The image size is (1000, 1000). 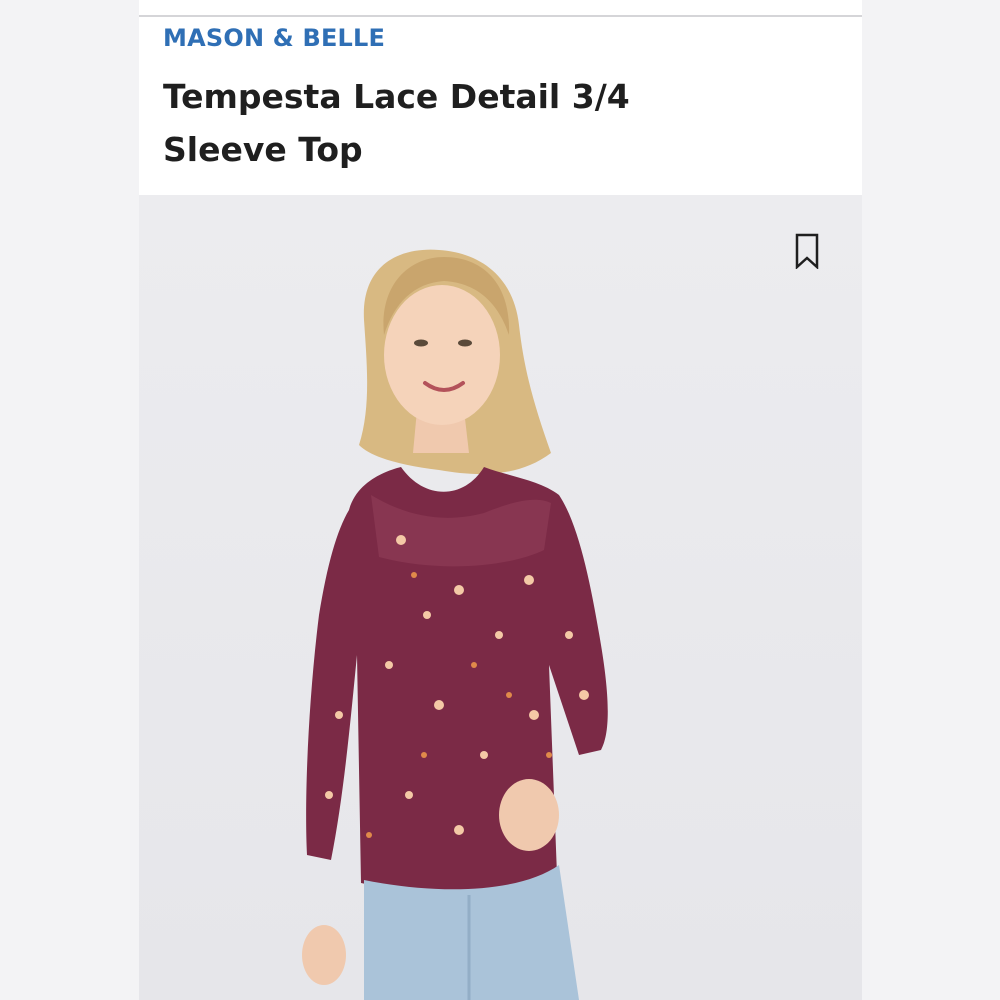 What do you see at coordinates (500, 16) in the screenshot?
I see `divider` at bounding box center [500, 16].